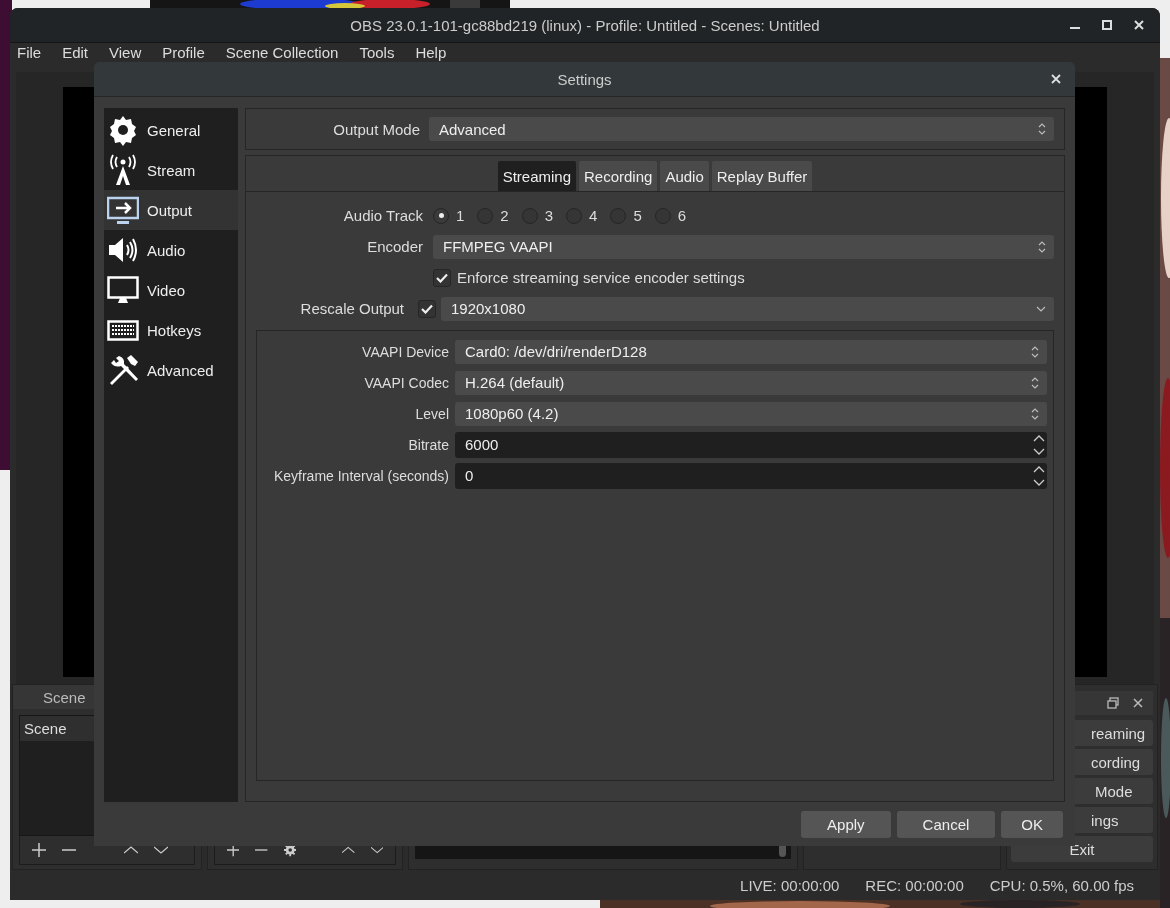 Image resolution: width=1170 pixels, height=908 pixels. What do you see at coordinates (846, 824) in the screenshot?
I see `dialog-button: Apply` at bounding box center [846, 824].